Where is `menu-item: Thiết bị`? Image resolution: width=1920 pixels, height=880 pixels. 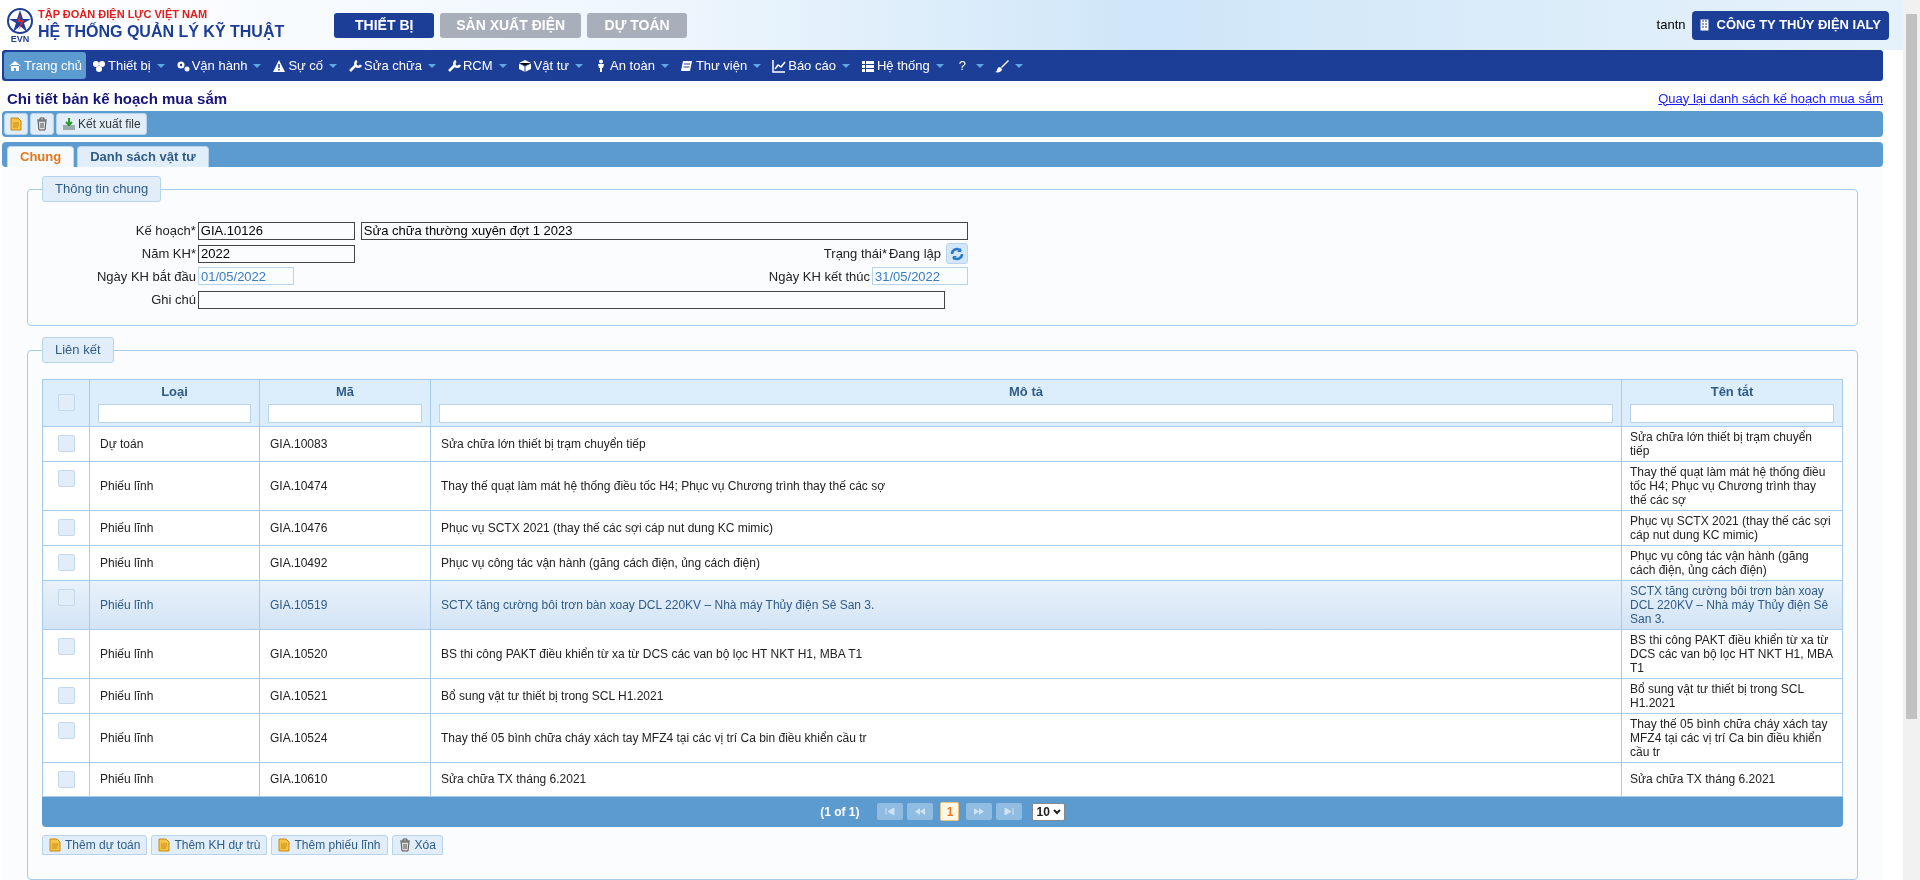 menu-item: Thiết bị is located at coordinates (129, 65).